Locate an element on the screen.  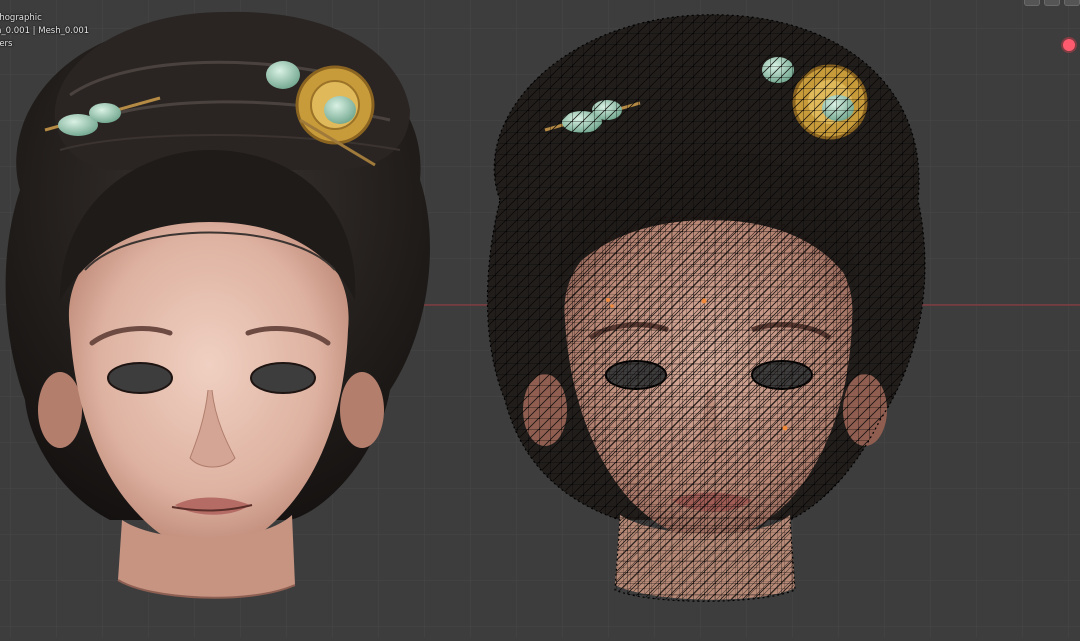
viewport-overlay-text: thographic h_0.001 | Mesh_0.001 ters is located at coordinates (44, 31).